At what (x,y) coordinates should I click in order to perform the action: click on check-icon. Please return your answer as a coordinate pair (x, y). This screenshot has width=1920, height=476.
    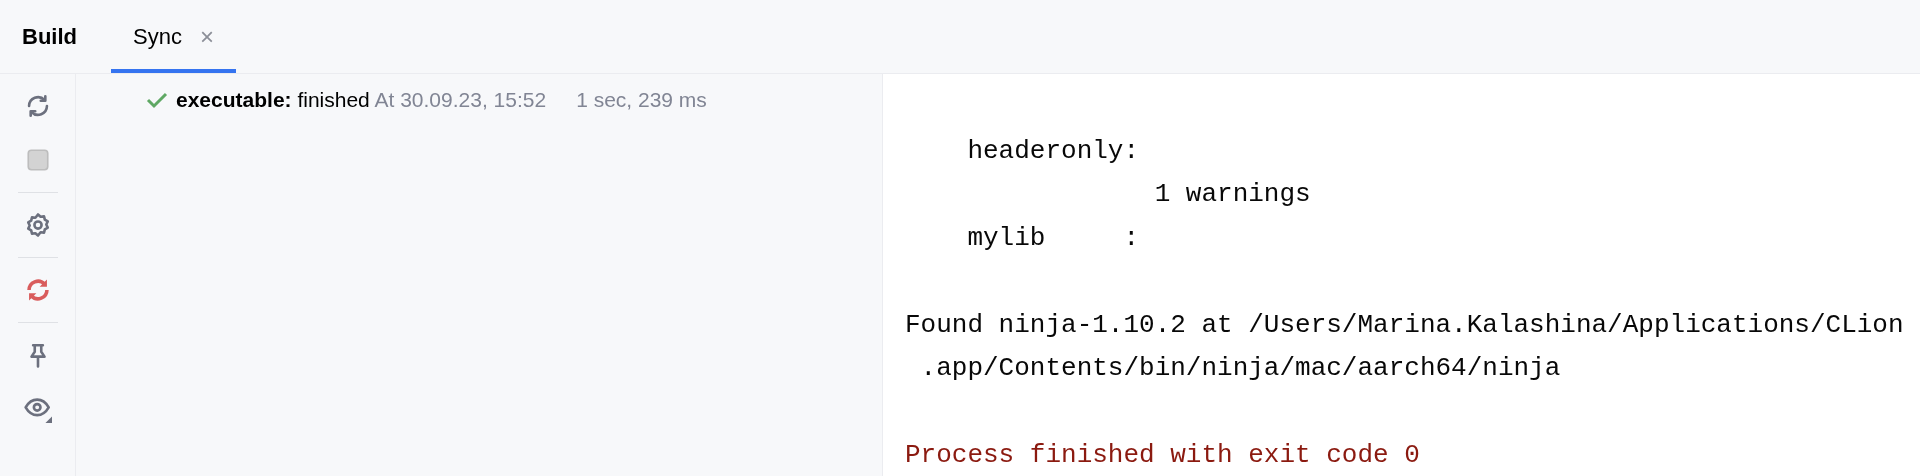
    Looking at the image, I should click on (157, 100).